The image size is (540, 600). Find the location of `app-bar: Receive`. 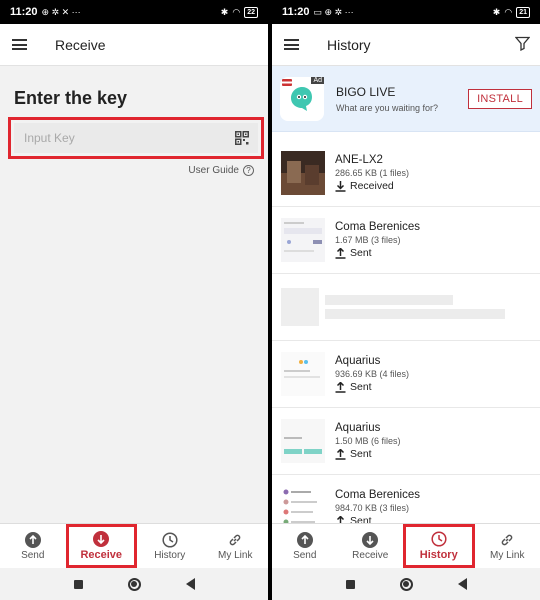

app-bar: Receive is located at coordinates (134, 45).